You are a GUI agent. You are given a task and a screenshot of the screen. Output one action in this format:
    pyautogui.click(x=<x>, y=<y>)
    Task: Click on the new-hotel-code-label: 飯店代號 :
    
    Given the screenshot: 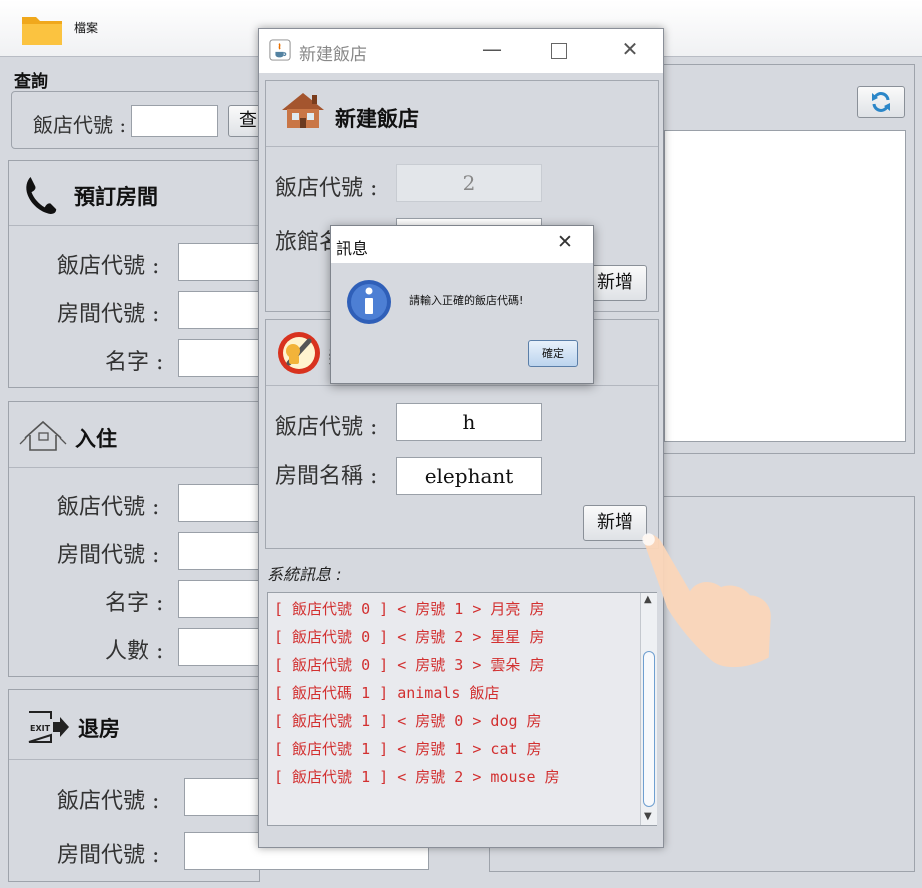 What is the action you would take?
    pyautogui.click(x=326, y=188)
    